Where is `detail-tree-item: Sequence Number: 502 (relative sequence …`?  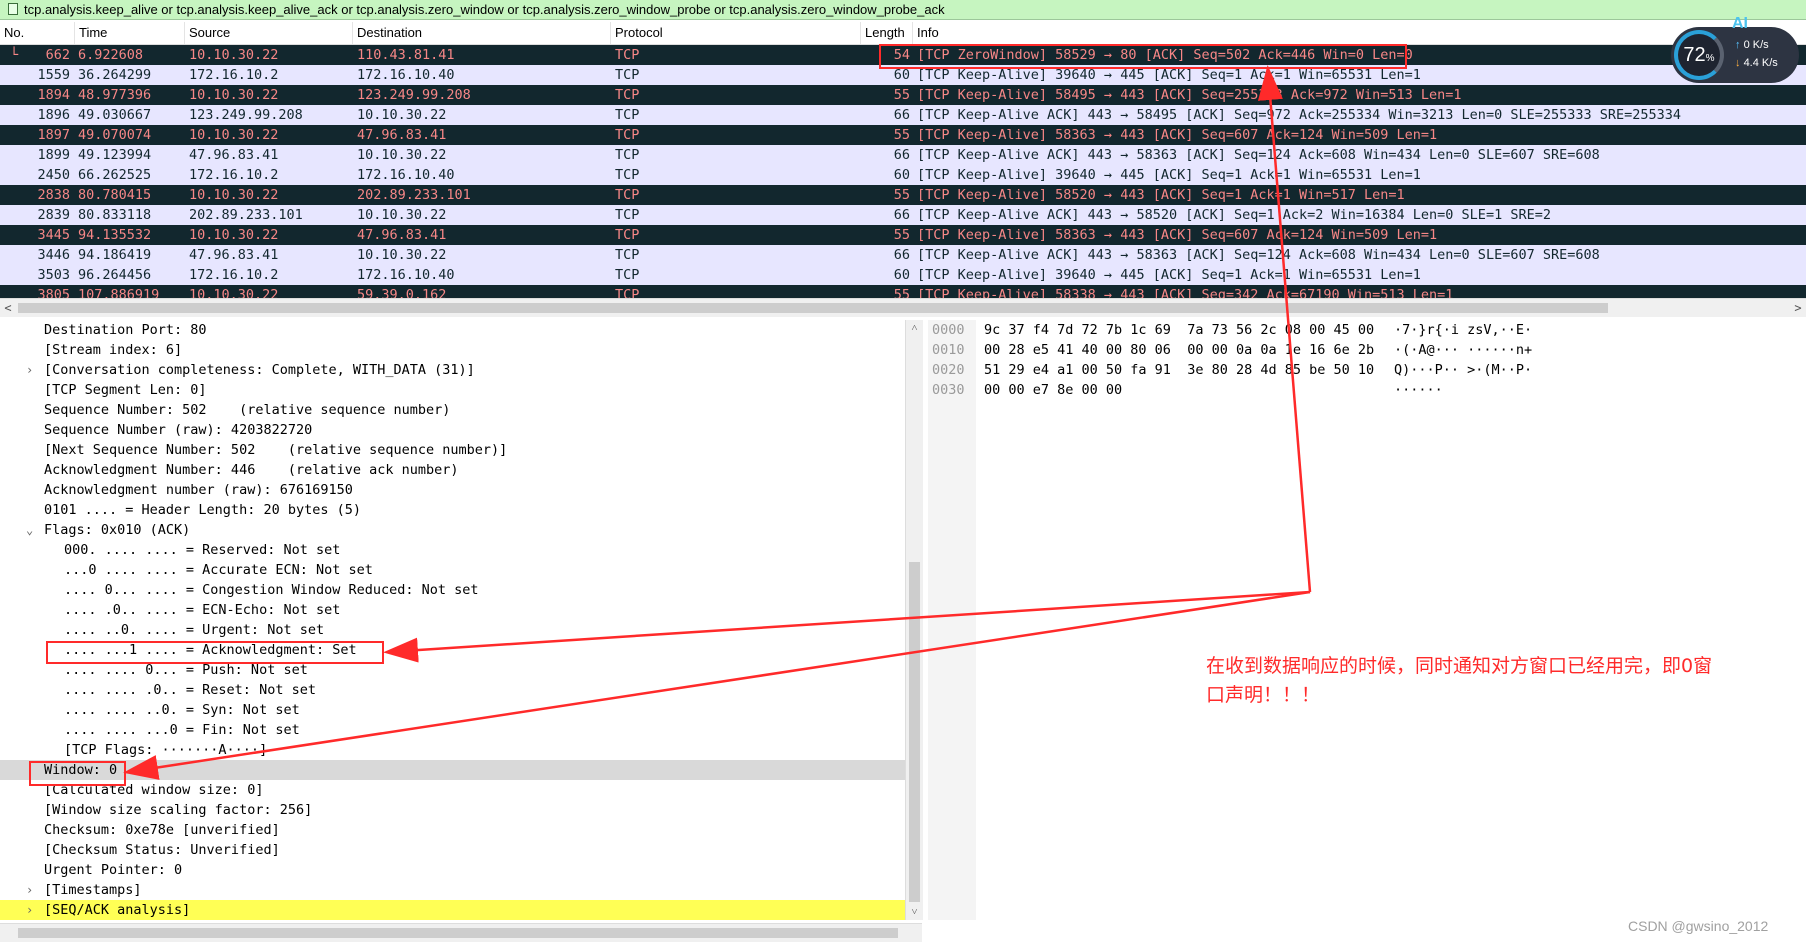
detail-tree-item: Sequence Number: 502 (relative sequence … is located at coordinates (452, 410).